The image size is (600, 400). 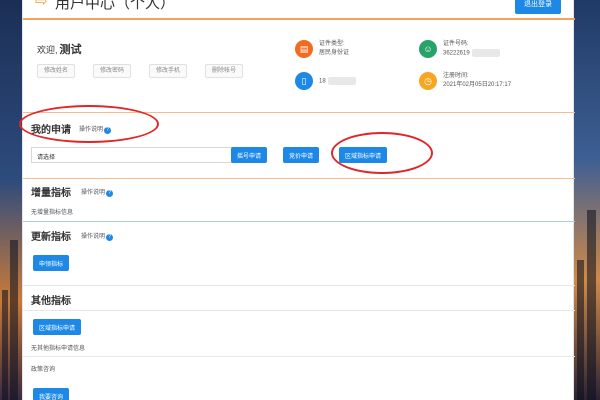 What do you see at coordinates (332, 44) in the screenshot?
I see `id-type-label: 证件类型:` at bounding box center [332, 44].